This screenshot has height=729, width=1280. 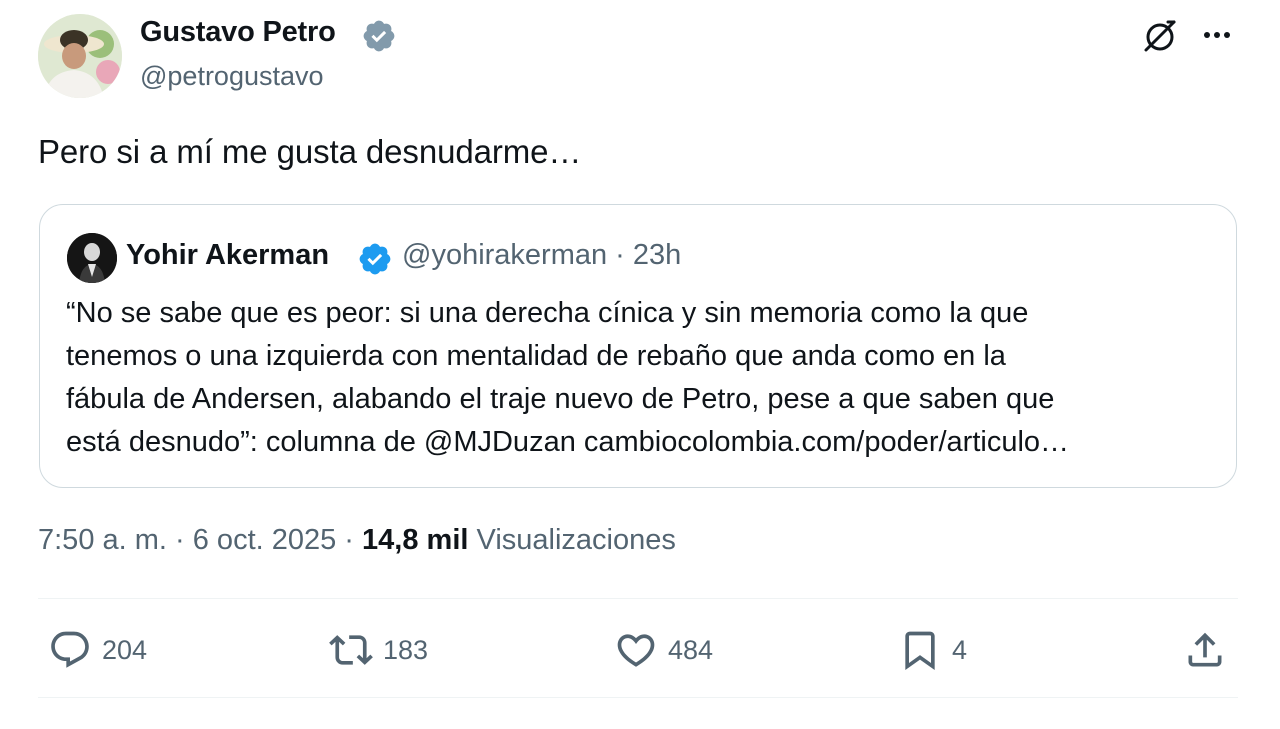 What do you see at coordinates (238, 32) in the screenshot?
I see `author-name: Gustavo Petro` at bounding box center [238, 32].